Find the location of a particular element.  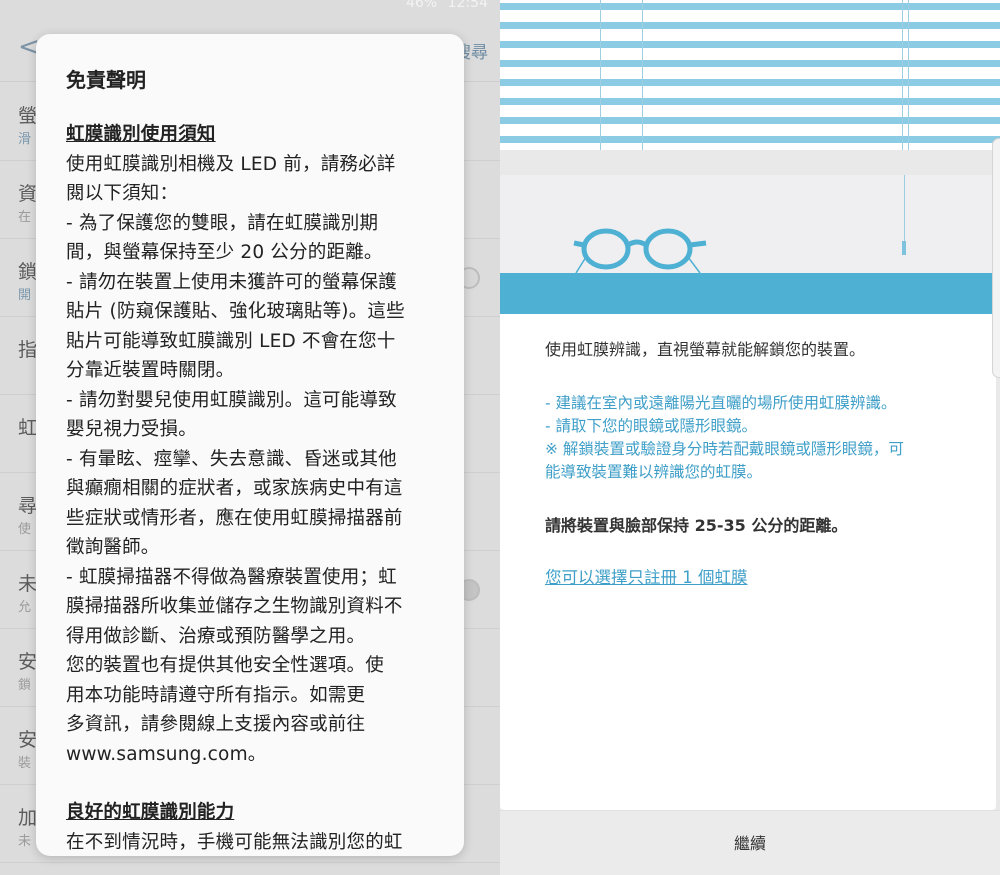

intro-text: 使用虹膜辨識，直視螢幕就能解鎖您的裝置。 is located at coordinates (705, 349).